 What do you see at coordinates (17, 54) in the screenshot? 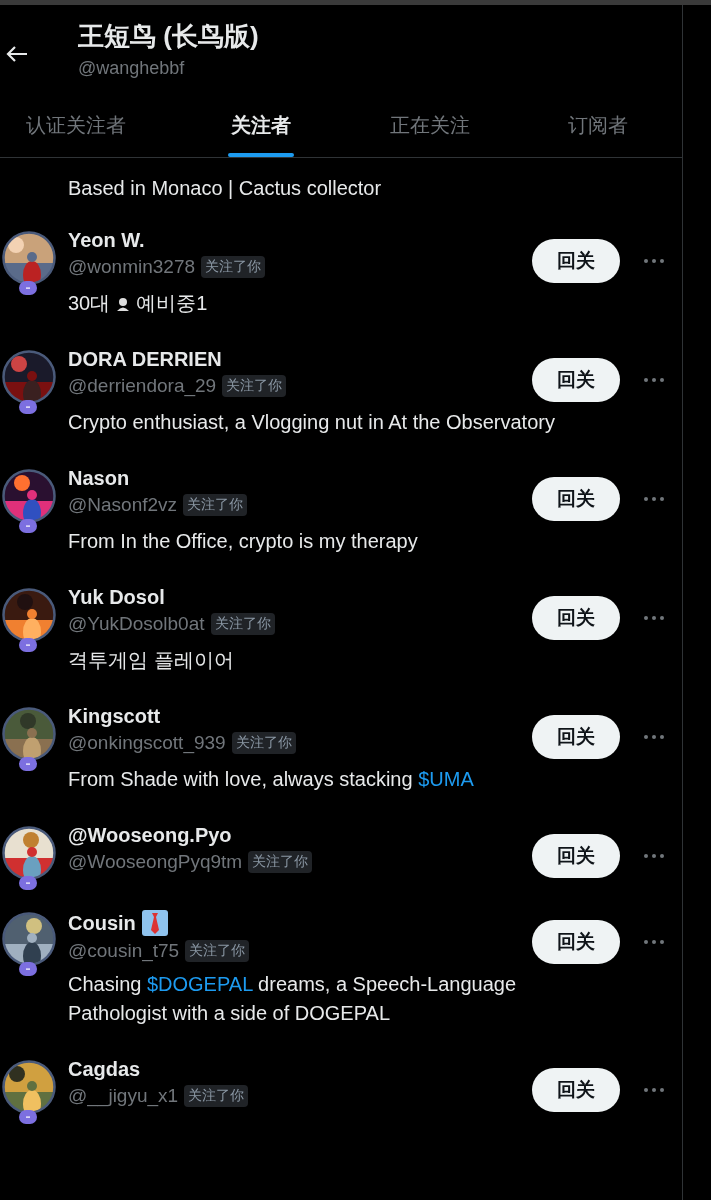
I see `back-arrow-icon` at bounding box center [17, 54].